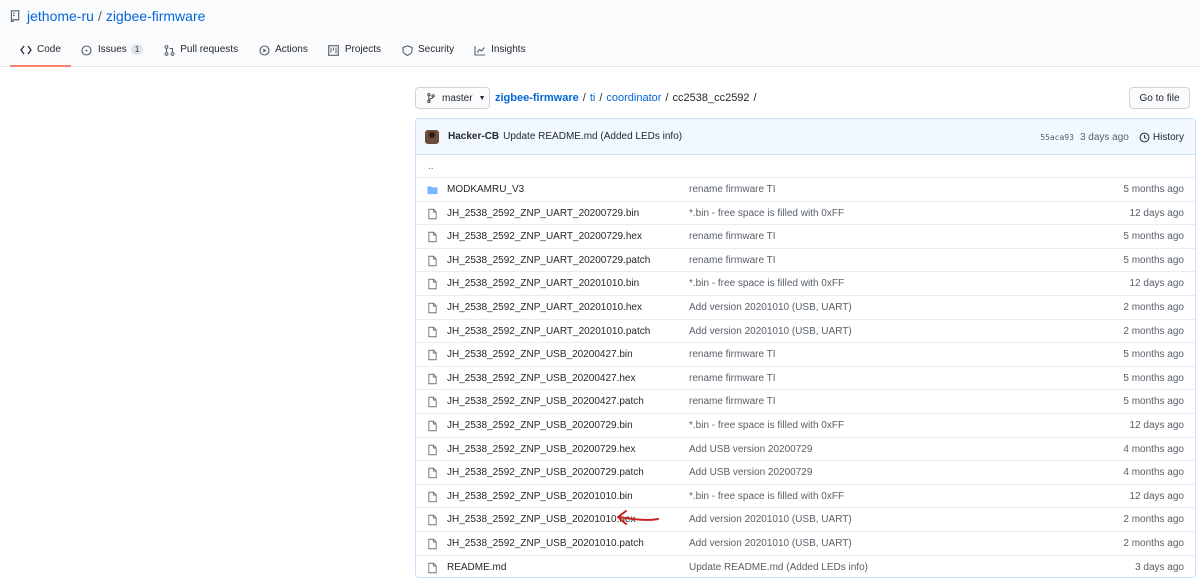 The image size is (1200, 585). I want to click on repo-owner-link: jethome-ru, so click(60, 16).